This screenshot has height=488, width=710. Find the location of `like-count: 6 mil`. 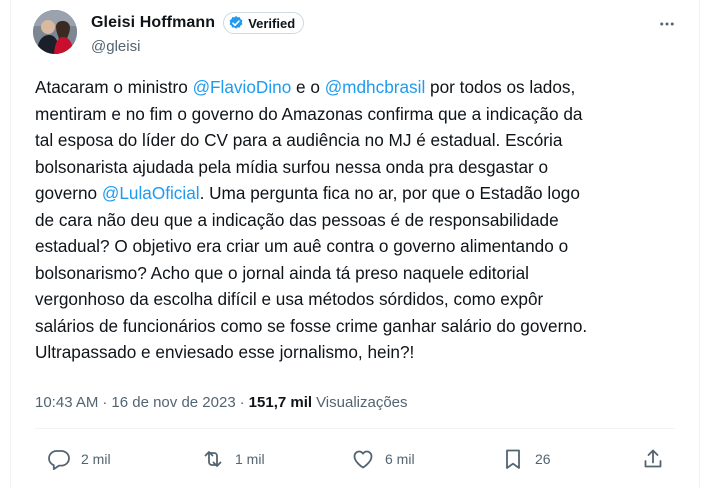

like-count: 6 mil is located at coordinates (400, 459).